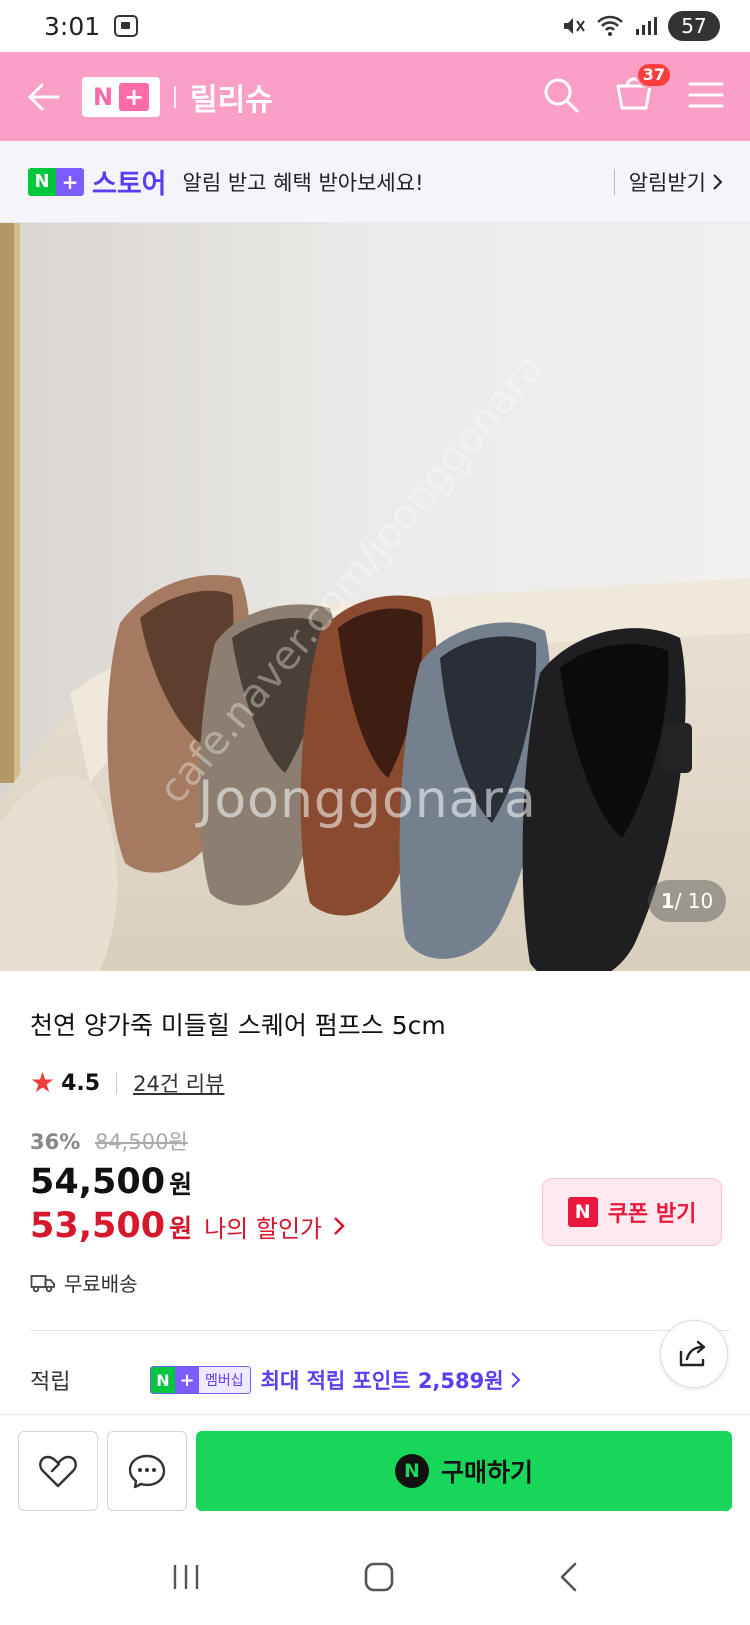  What do you see at coordinates (568, 1579) in the screenshot?
I see `back-icon` at bounding box center [568, 1579].